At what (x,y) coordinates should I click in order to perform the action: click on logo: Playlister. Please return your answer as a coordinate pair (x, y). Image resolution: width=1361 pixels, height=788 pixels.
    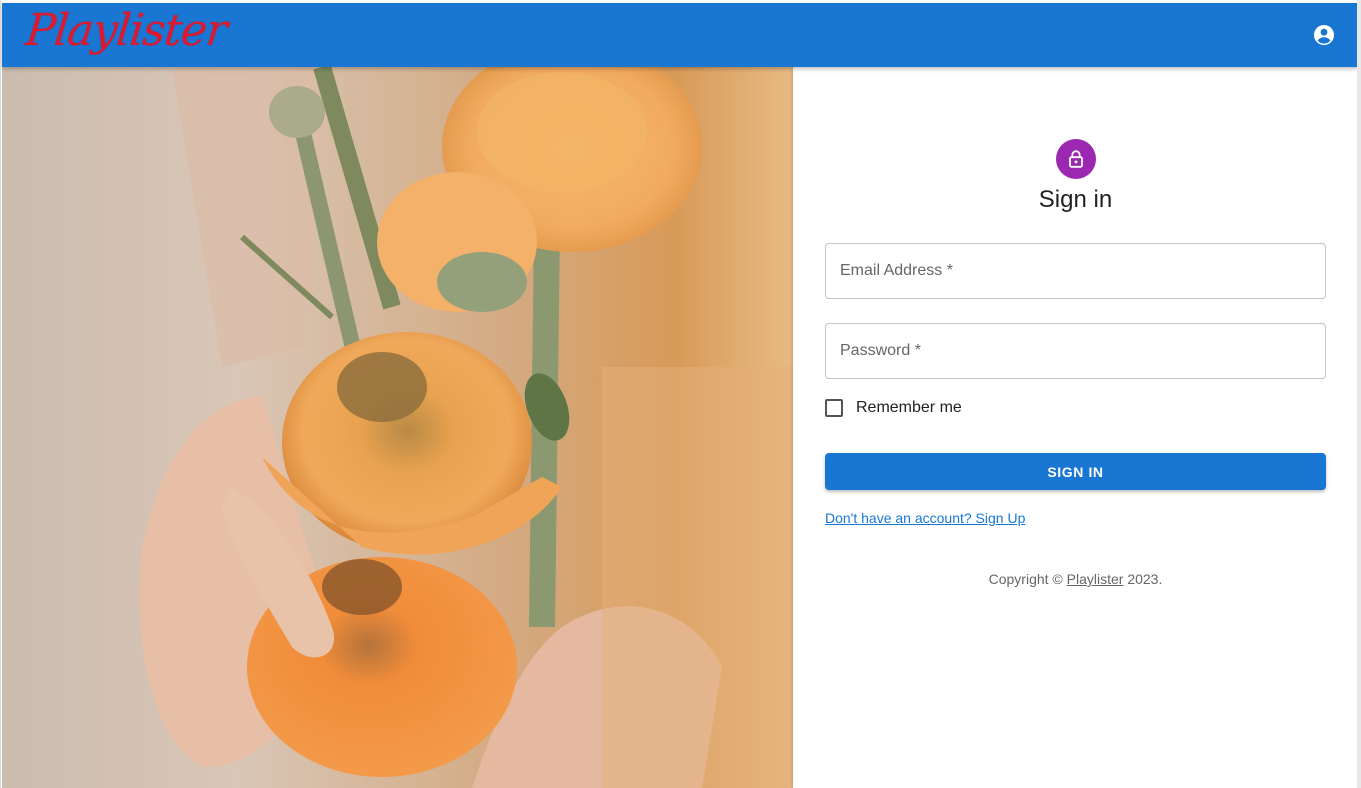
    Looking at the image, I should click on (126, 30).